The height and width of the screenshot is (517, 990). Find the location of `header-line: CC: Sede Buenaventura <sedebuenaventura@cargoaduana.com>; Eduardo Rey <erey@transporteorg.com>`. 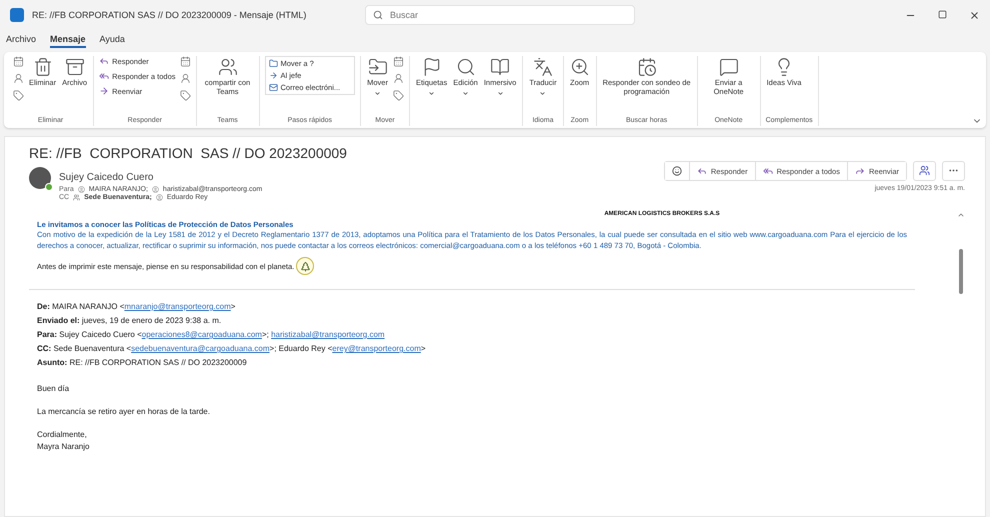

header-line: CC: Sede Buenaventura <sedebuenaventura@cargoaduana.com>; Eduardo Rey <erey@transporteorg.com> is located at coordinates (232, 349).